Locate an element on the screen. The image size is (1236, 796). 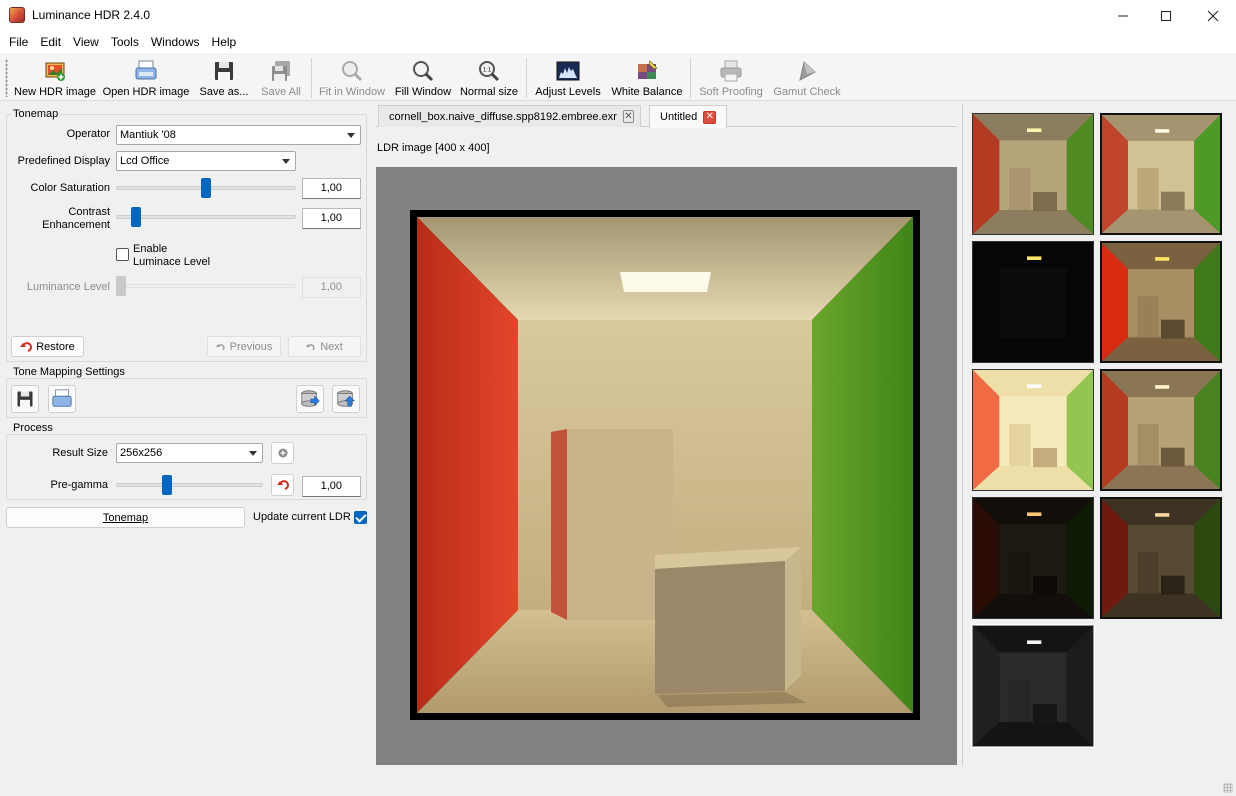
luminance-value: 1,00 is located at coordinates (331, 287).